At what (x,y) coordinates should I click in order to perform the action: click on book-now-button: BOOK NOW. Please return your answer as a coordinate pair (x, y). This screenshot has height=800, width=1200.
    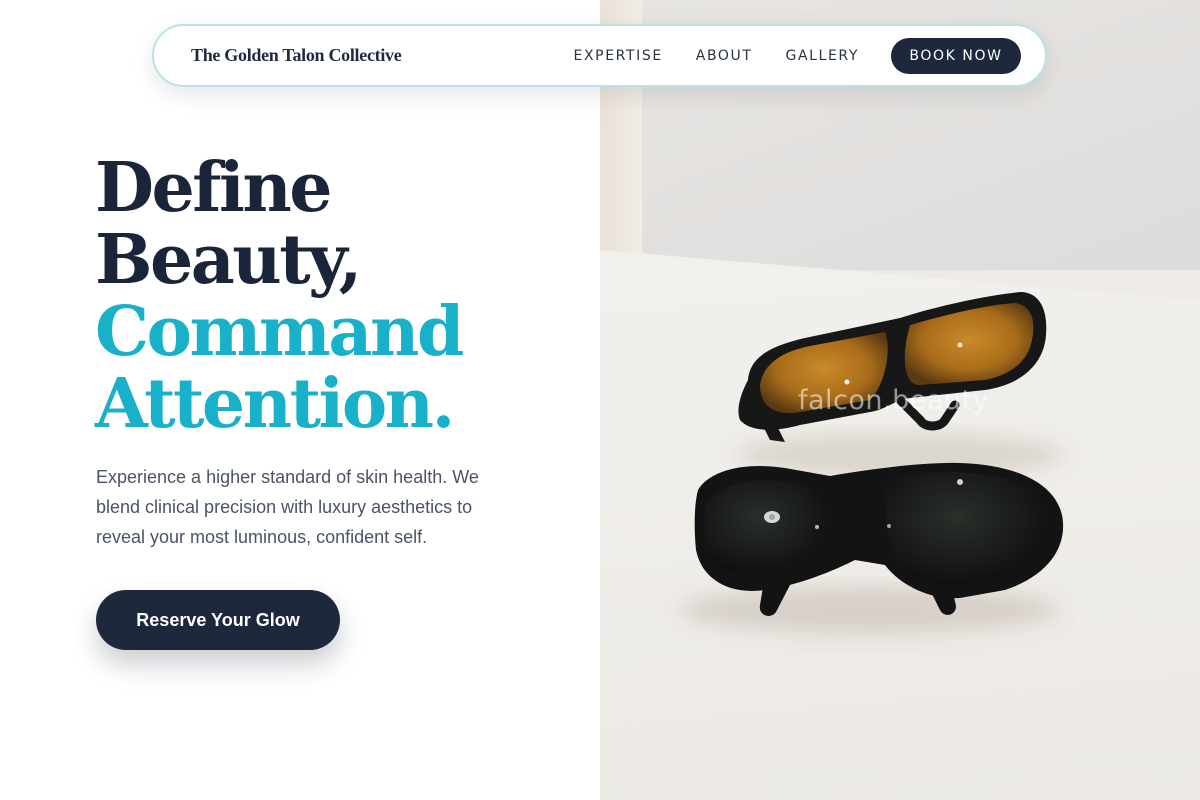
    Looking at the image, I should click on (956, 55).